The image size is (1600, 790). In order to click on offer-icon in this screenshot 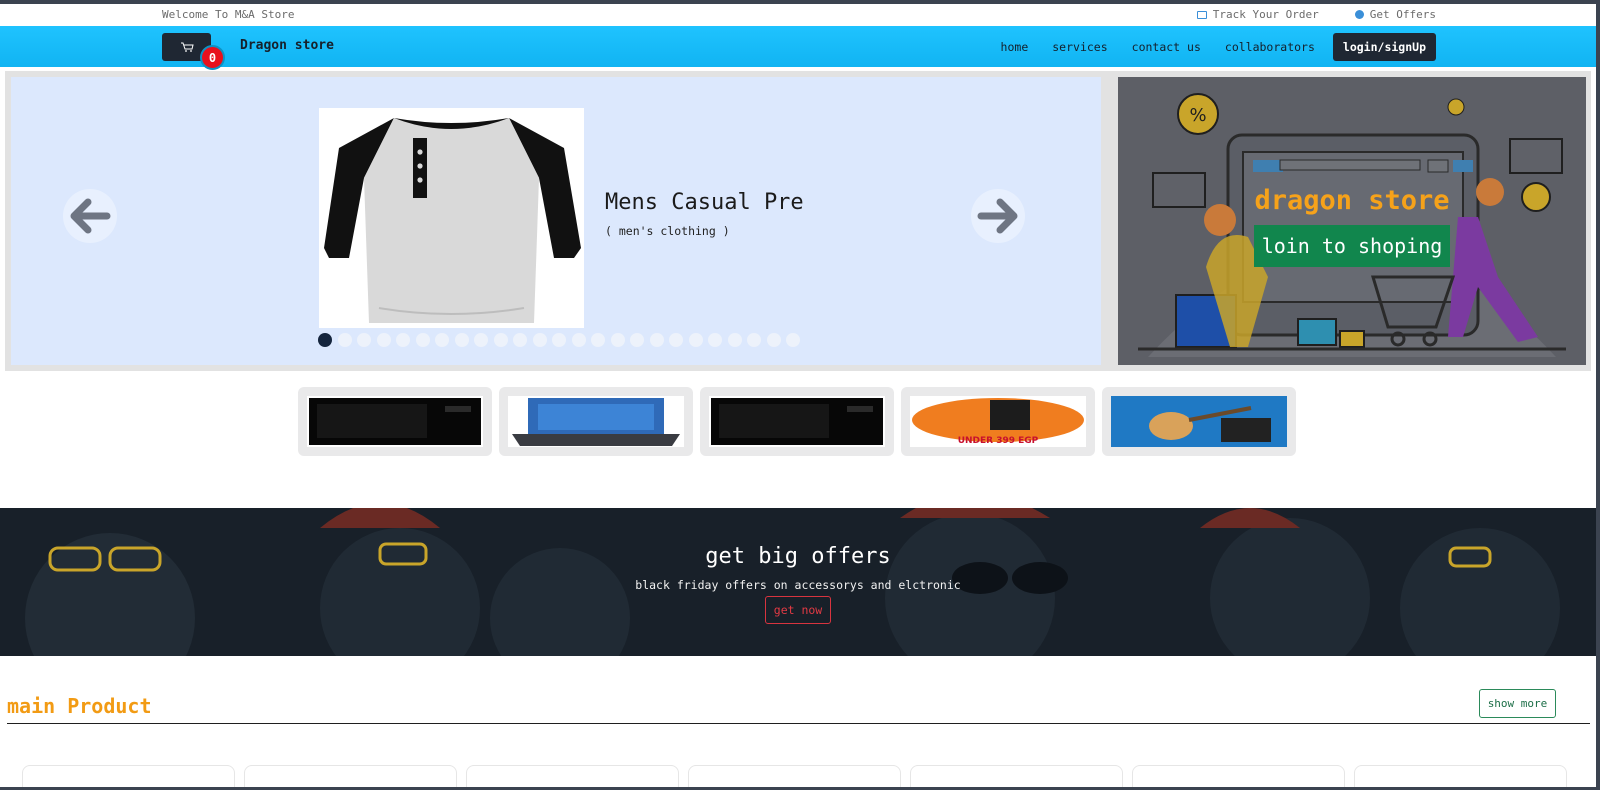, I will do `click(1359, 14)`.